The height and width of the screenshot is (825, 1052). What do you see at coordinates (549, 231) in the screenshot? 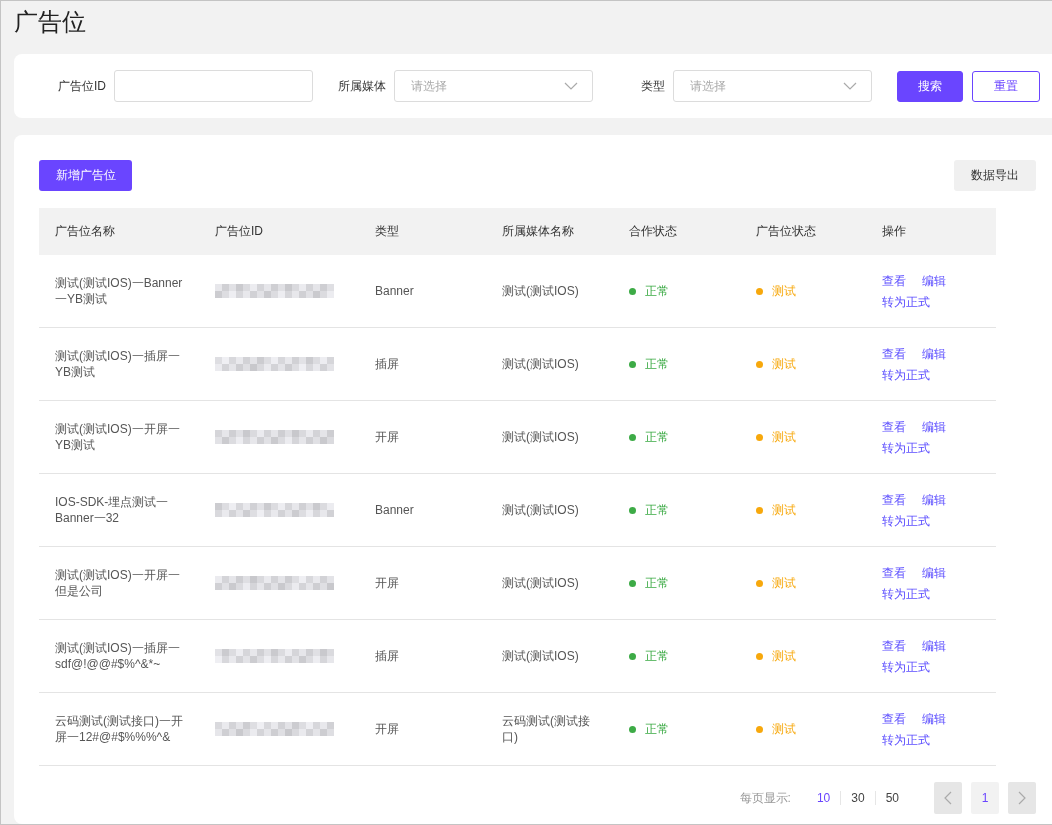
I see `column-header: 所属媒体名称` at bounding box center [549, 231].